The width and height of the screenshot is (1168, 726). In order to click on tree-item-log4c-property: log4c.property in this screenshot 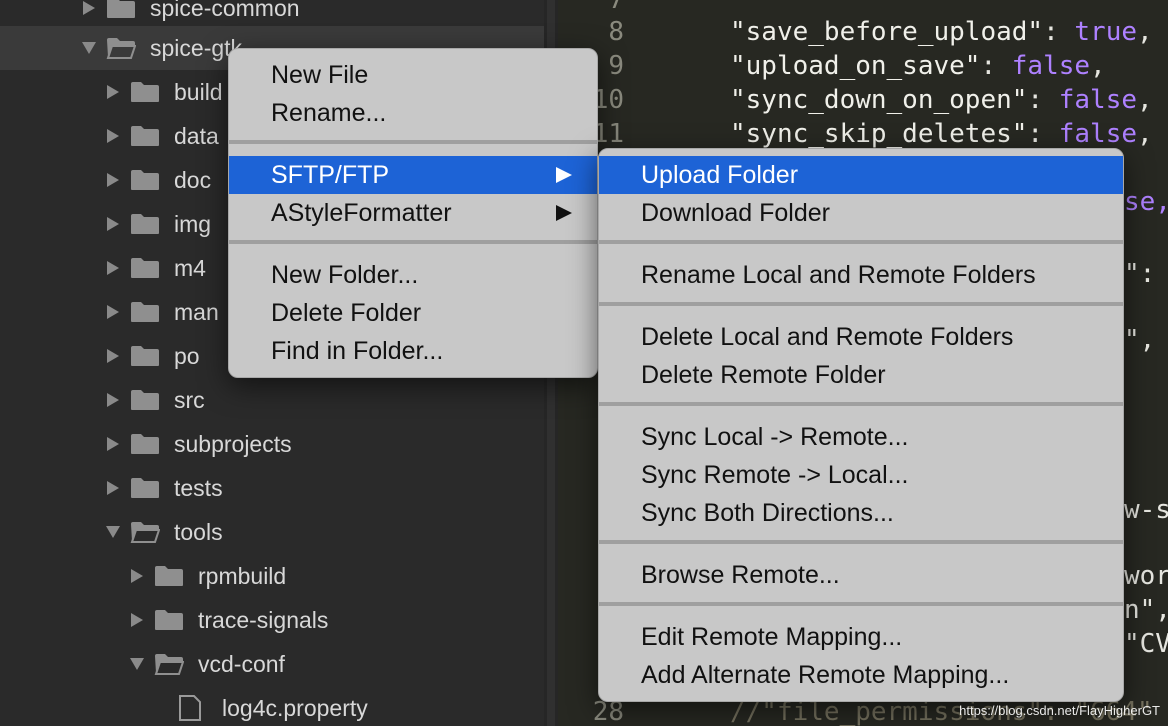, I will do `click(272, 706)`.